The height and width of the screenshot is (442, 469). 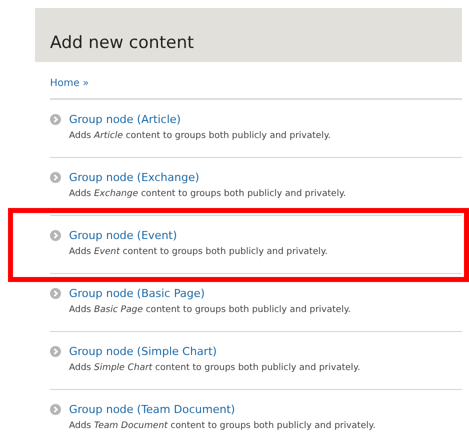 What do you see at coordinates (137, 293) in the screenshot?
I see `content-type-link: Group node (Basic Page)` at bounding box center [137, 293].